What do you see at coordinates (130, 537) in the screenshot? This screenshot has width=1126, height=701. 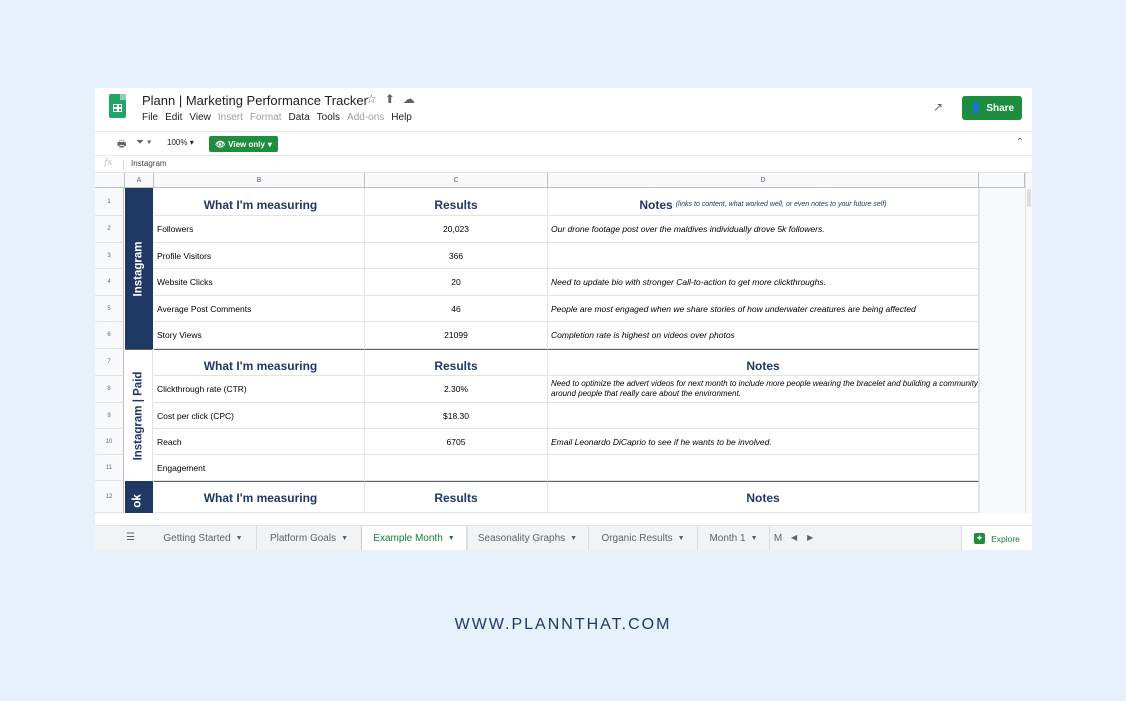 I see `all-sheets-icon: ☰` at bounding box center [130, 537].